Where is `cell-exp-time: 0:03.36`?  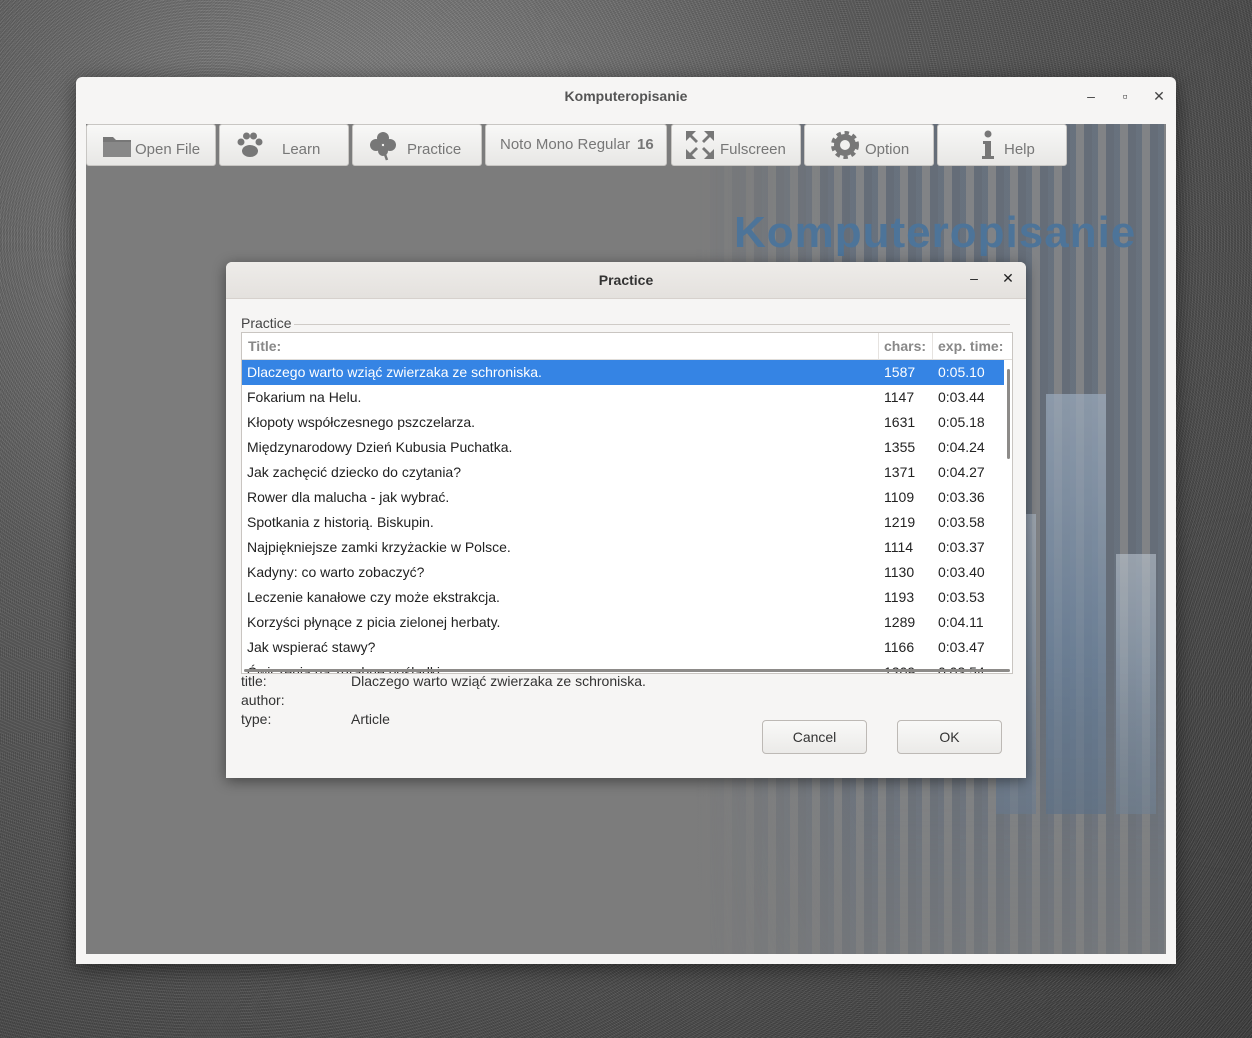
cell-exp-time: 0:03.36 is located at coordinates (961, 497).